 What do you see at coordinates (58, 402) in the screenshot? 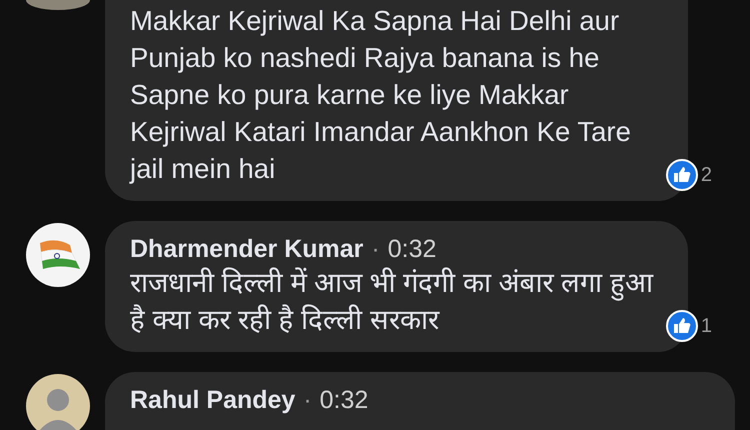
I see `person-avatar` at bounding box center [58, 402].